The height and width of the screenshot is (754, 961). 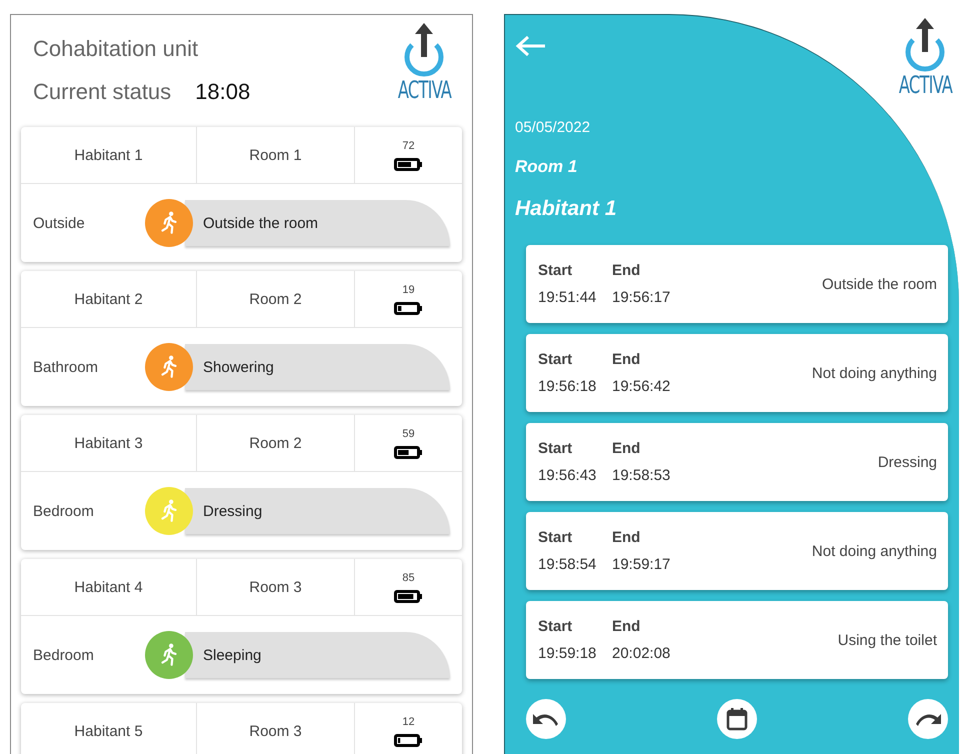 What do you see at coordinates (928, 719) in the screenshot?
I see `redo-button` at bounding box center [928, 719].